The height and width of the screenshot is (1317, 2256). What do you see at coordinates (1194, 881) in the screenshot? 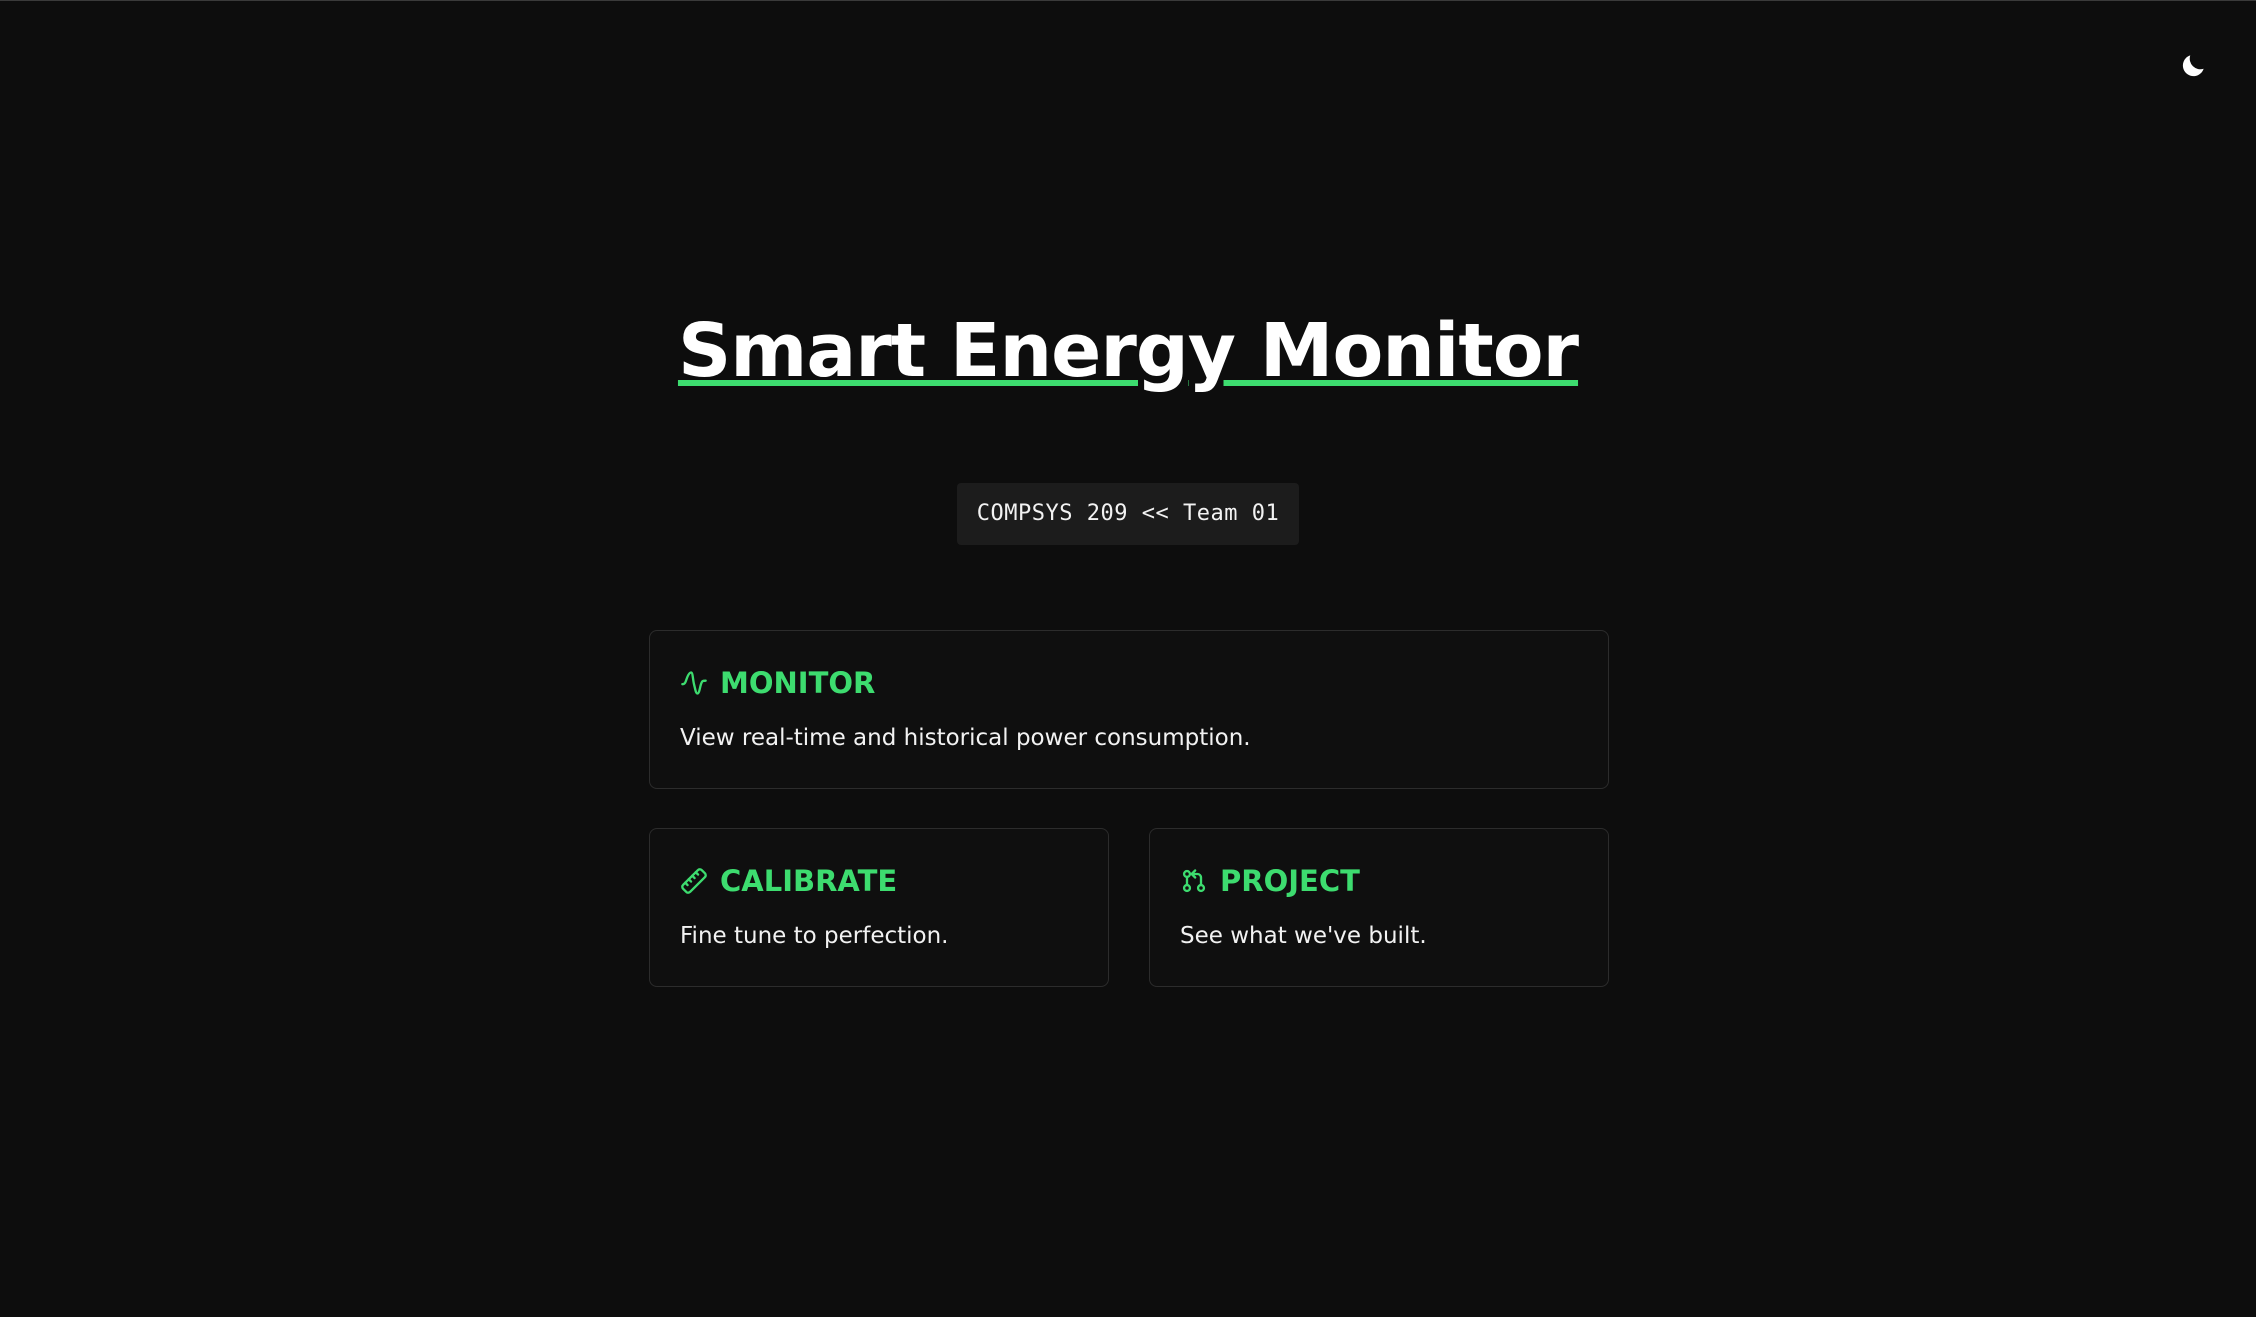
I see `git-pull-request-icon` at bounding box center [1194, 881].